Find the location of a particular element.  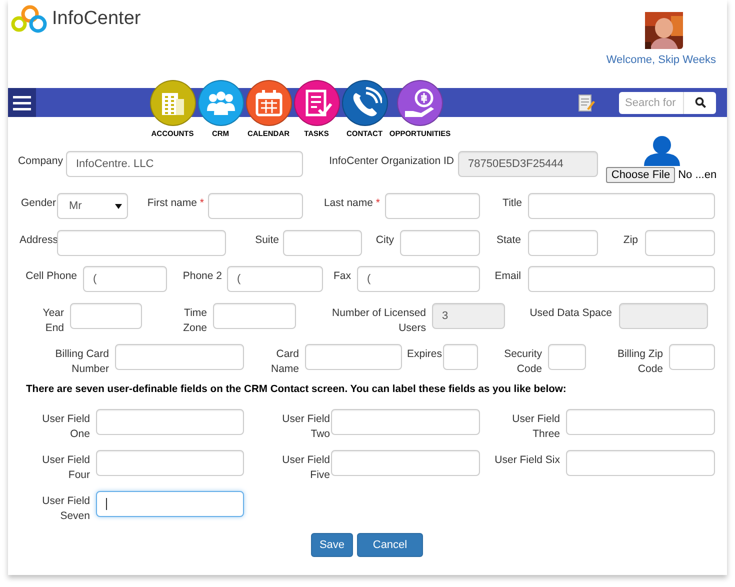

search-icon is located at coordinates (700, 102).